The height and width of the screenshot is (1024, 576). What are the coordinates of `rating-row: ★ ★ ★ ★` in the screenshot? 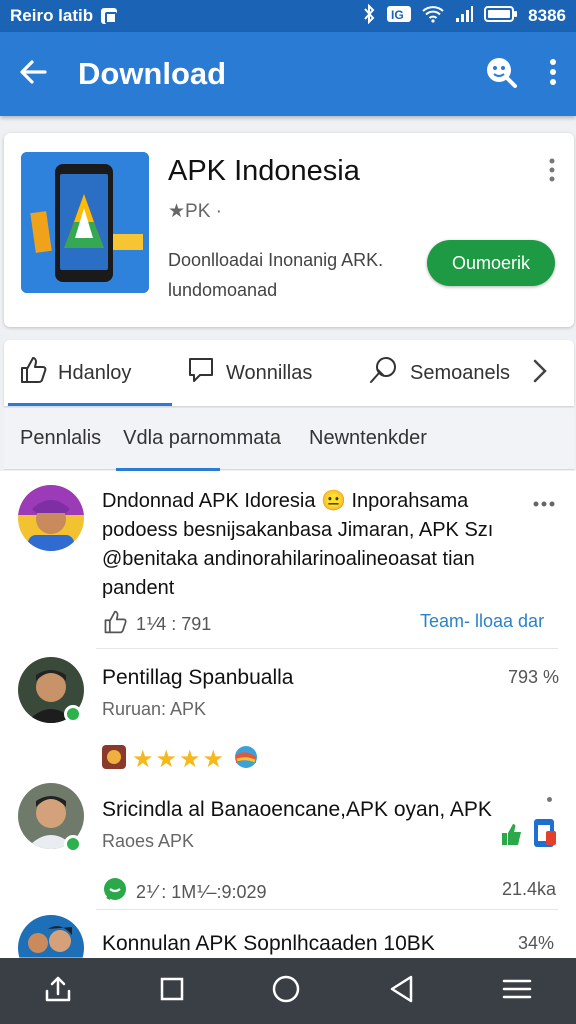 It's located at (180, 759).